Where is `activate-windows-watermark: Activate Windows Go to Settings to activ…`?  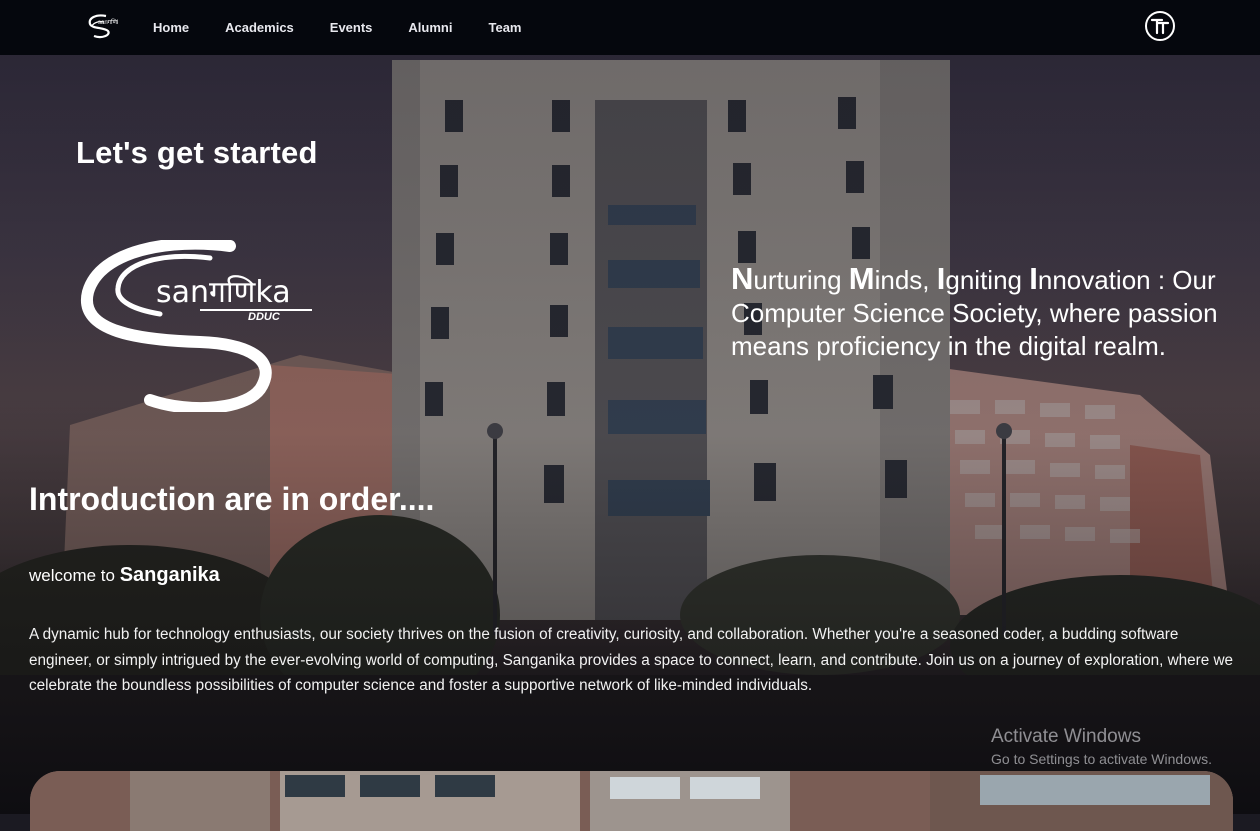
activate-windows-watermark: Activate Windows Go to Settings to activ… is located at coordinates (1101, 747).